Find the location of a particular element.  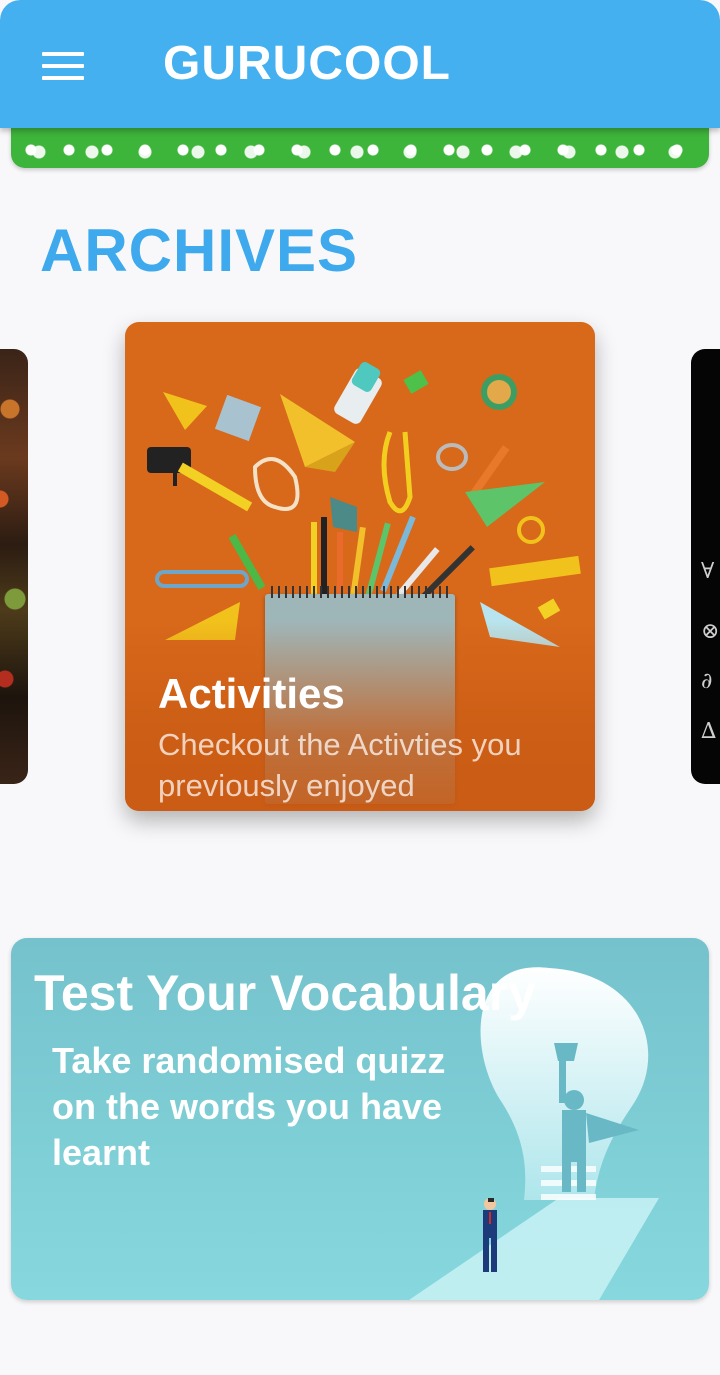

carousel-card-previous is located at coordinates (14, 566).